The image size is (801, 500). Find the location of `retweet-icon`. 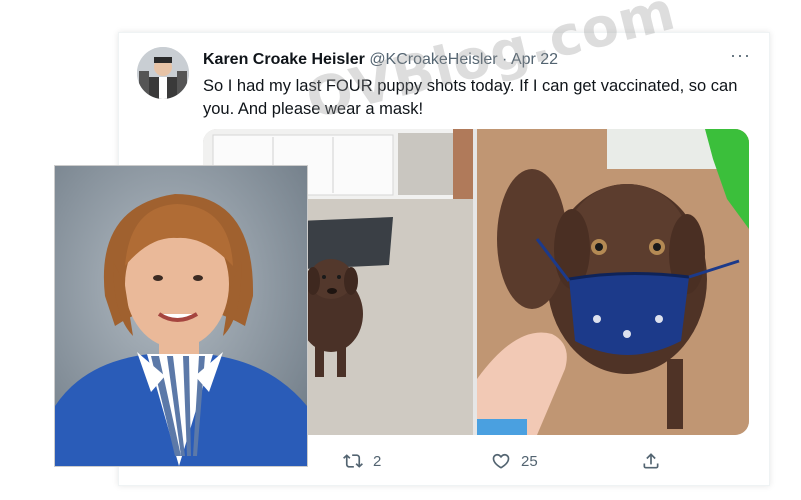

retweet-icon is located at coordinates (353, 461).